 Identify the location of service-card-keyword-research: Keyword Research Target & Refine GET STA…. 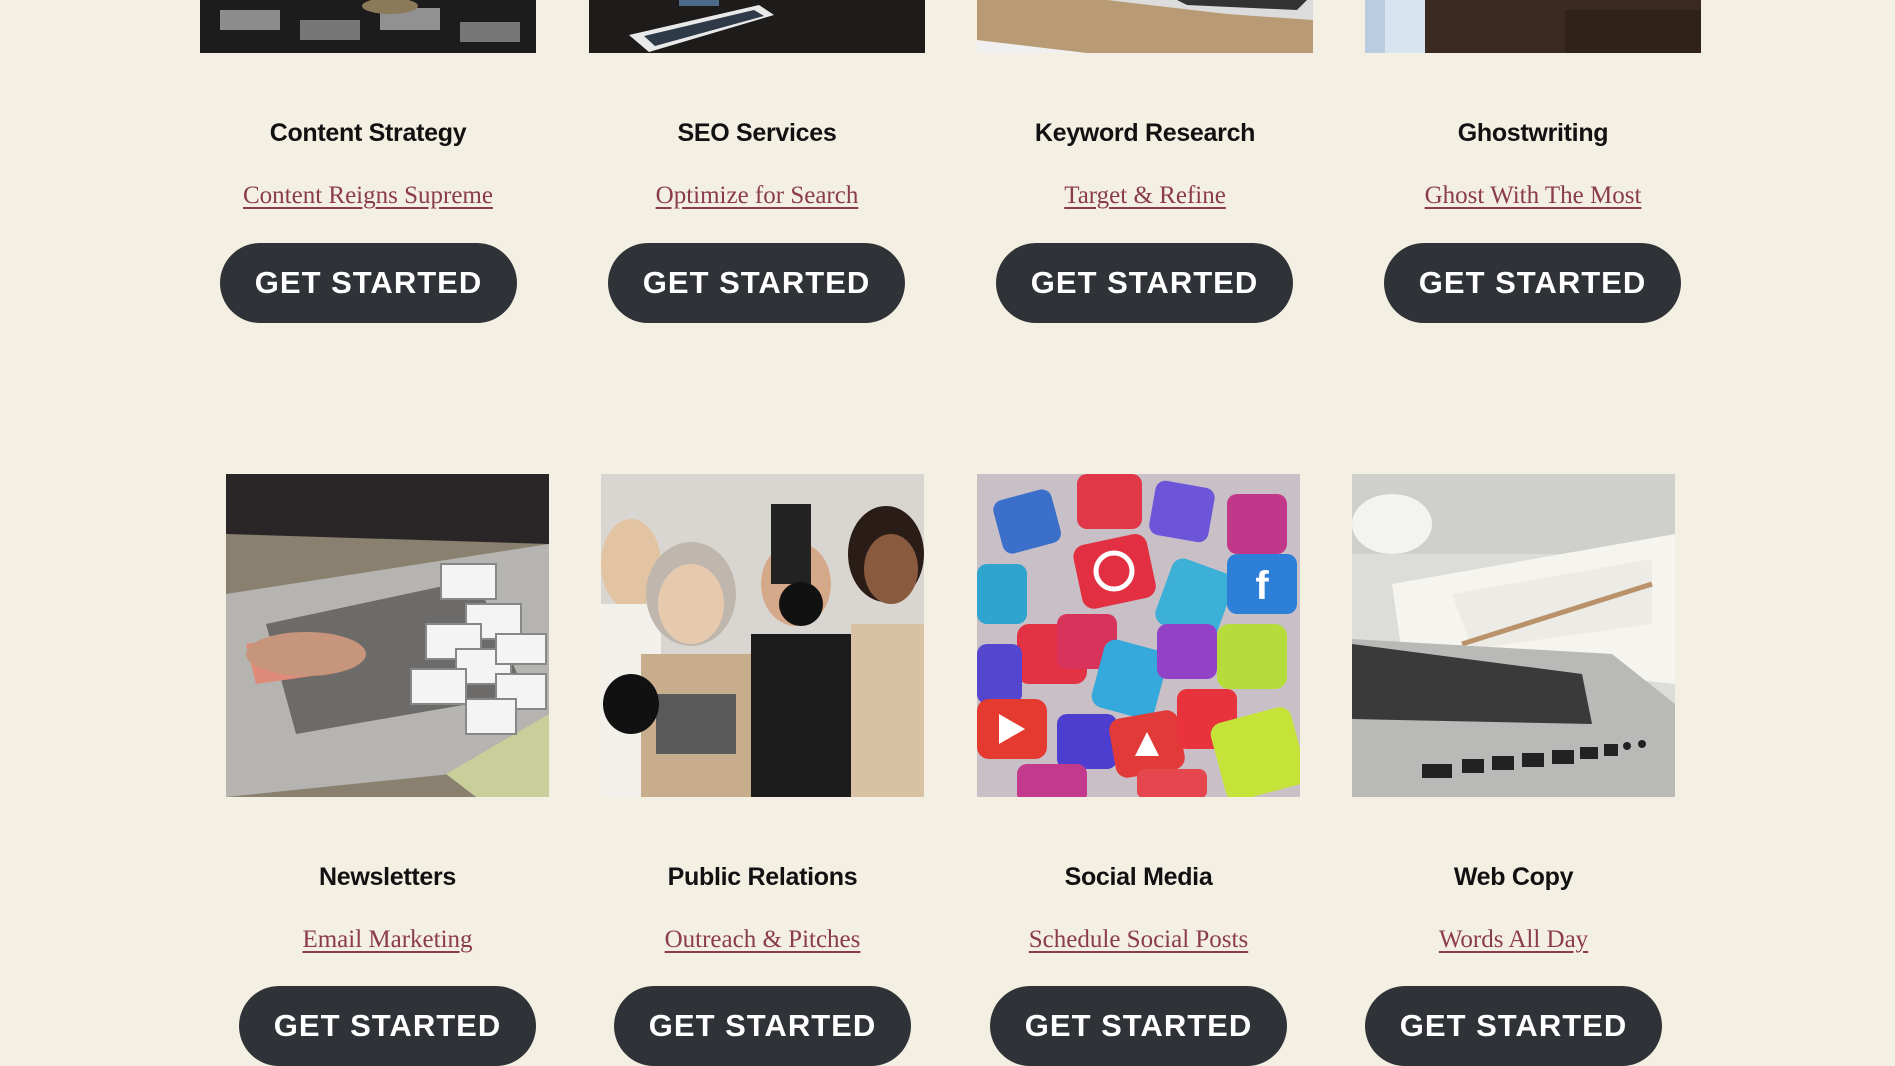
(1145, 165).